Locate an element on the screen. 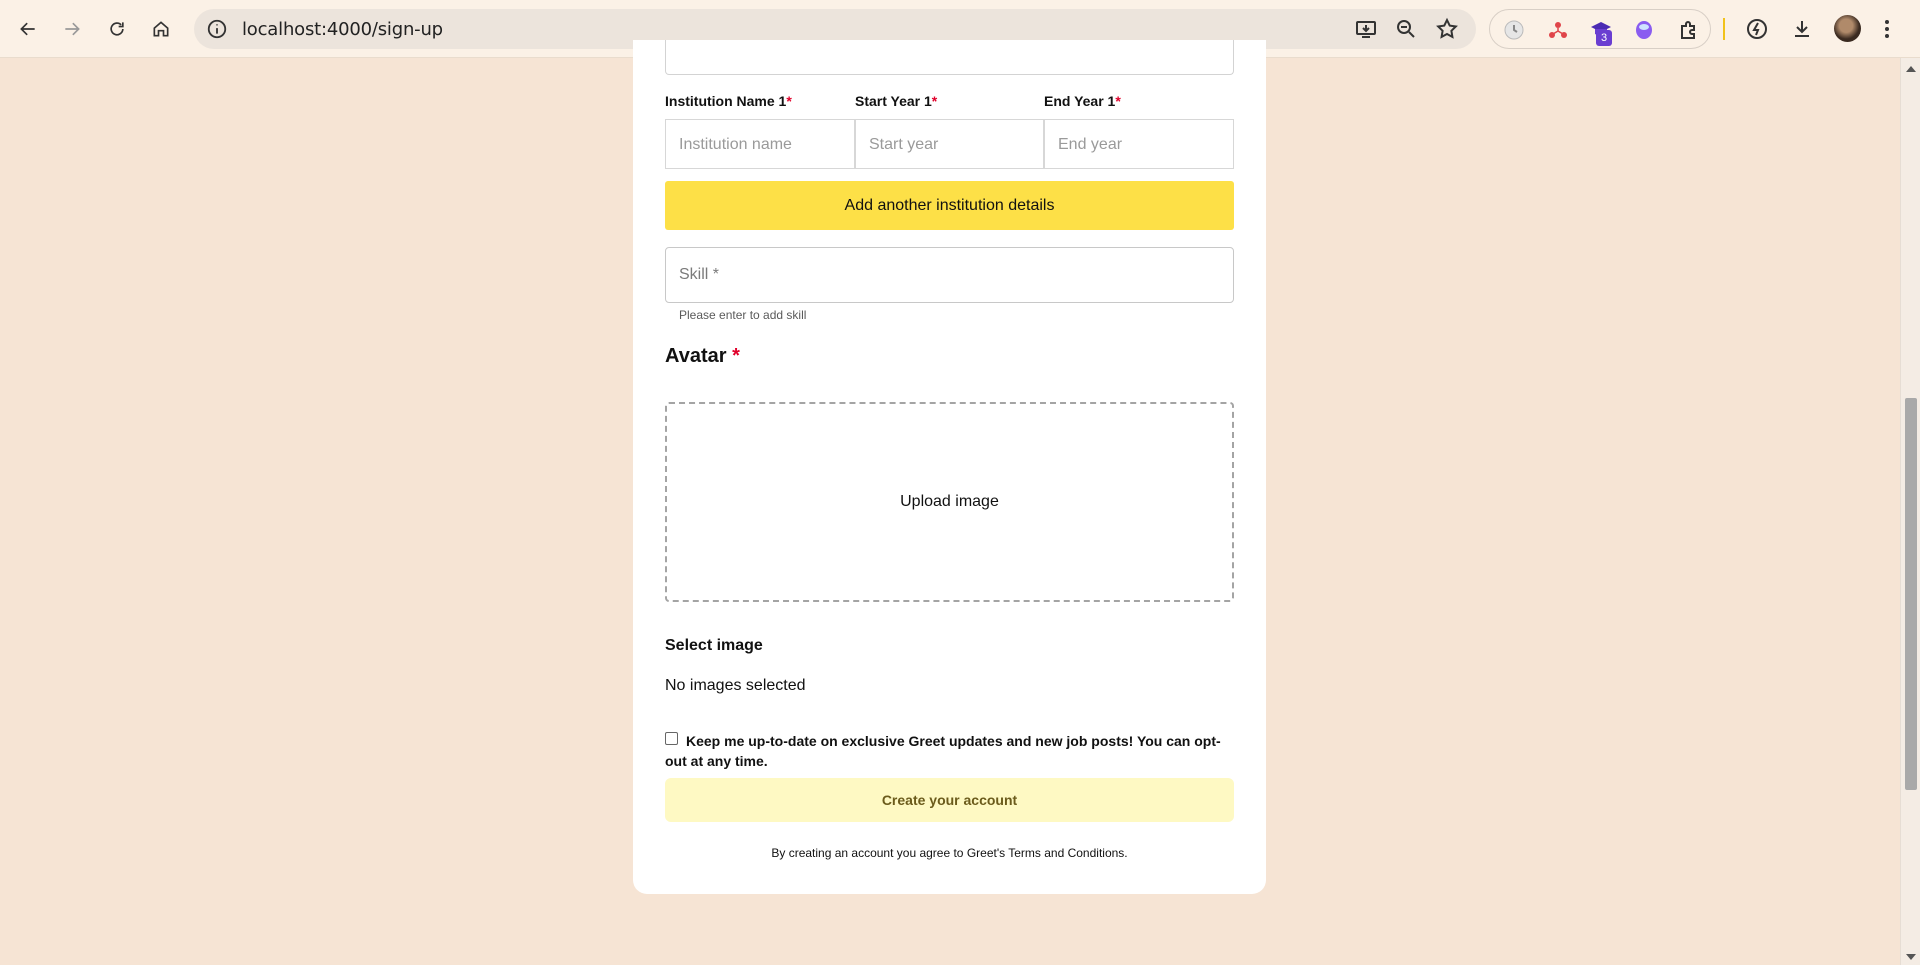  extension-blob-icon is located at coordinates (1644, 30).